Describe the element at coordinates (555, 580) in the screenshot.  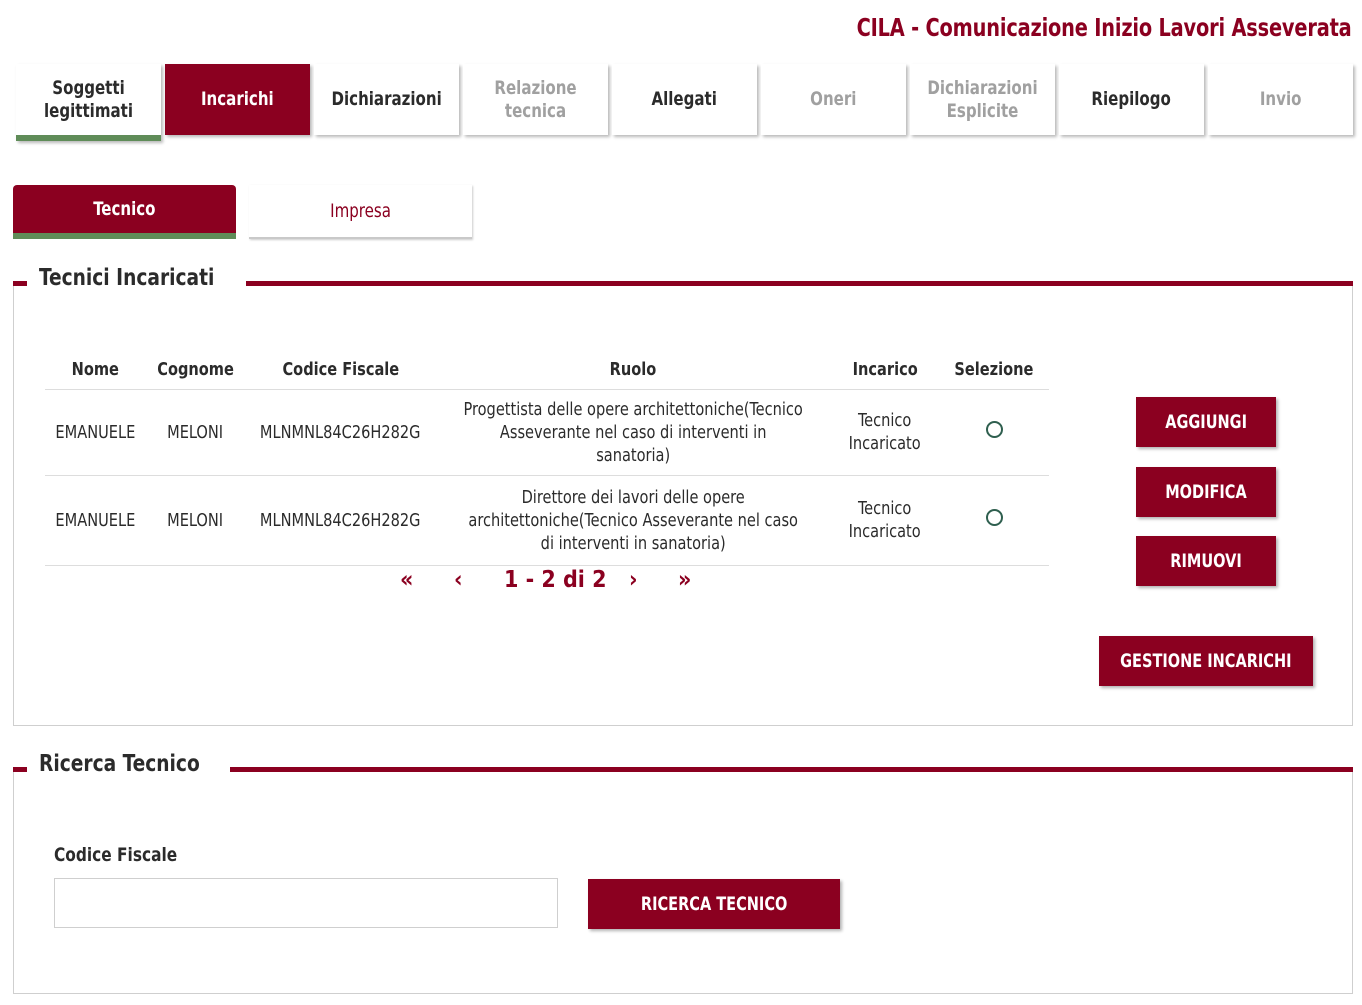
I see `page-info: 1 - 2 di 2` at that location.